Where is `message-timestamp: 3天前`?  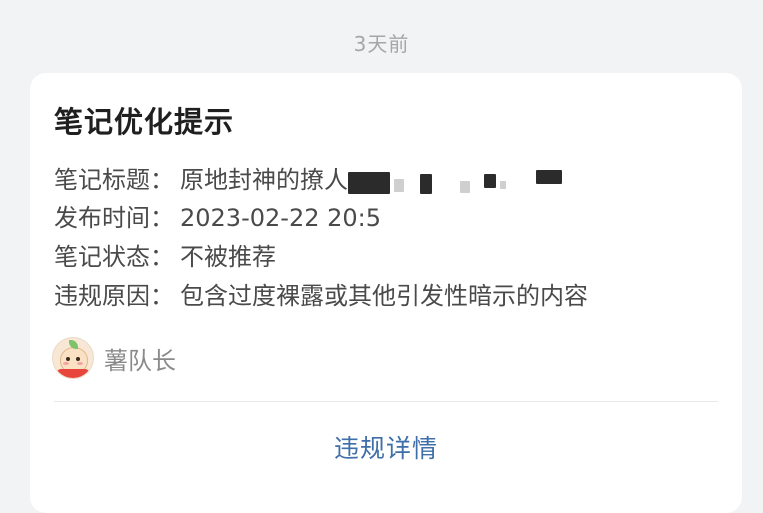 message-timestamp: 3天前 is located at coordinates (381, 44).